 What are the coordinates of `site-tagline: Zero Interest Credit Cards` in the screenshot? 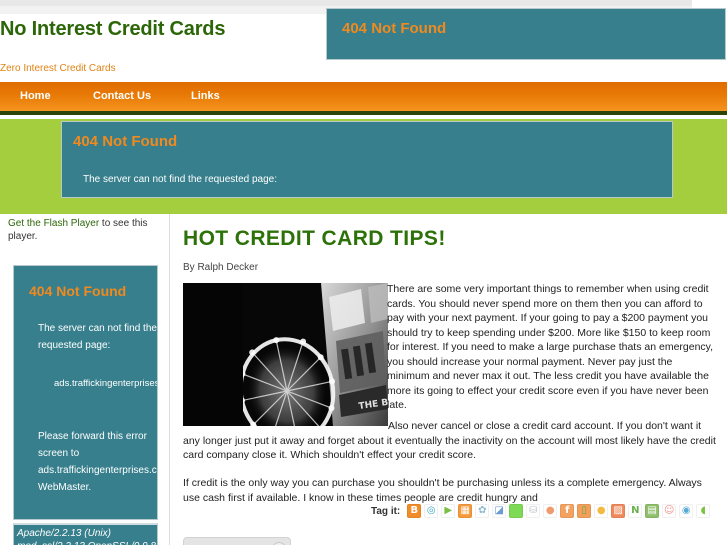 It's located at (58, 68).